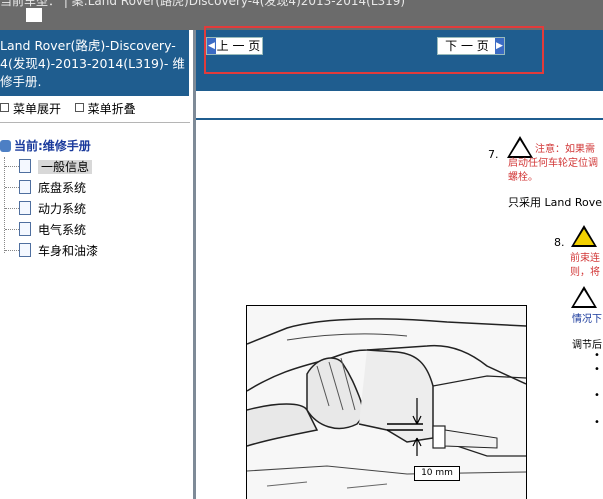 This screenshot has height=499, width=603. What do you see at coordinates (95, 122) in the screenshot?
I see `divider` at bounding box center [95, 122].